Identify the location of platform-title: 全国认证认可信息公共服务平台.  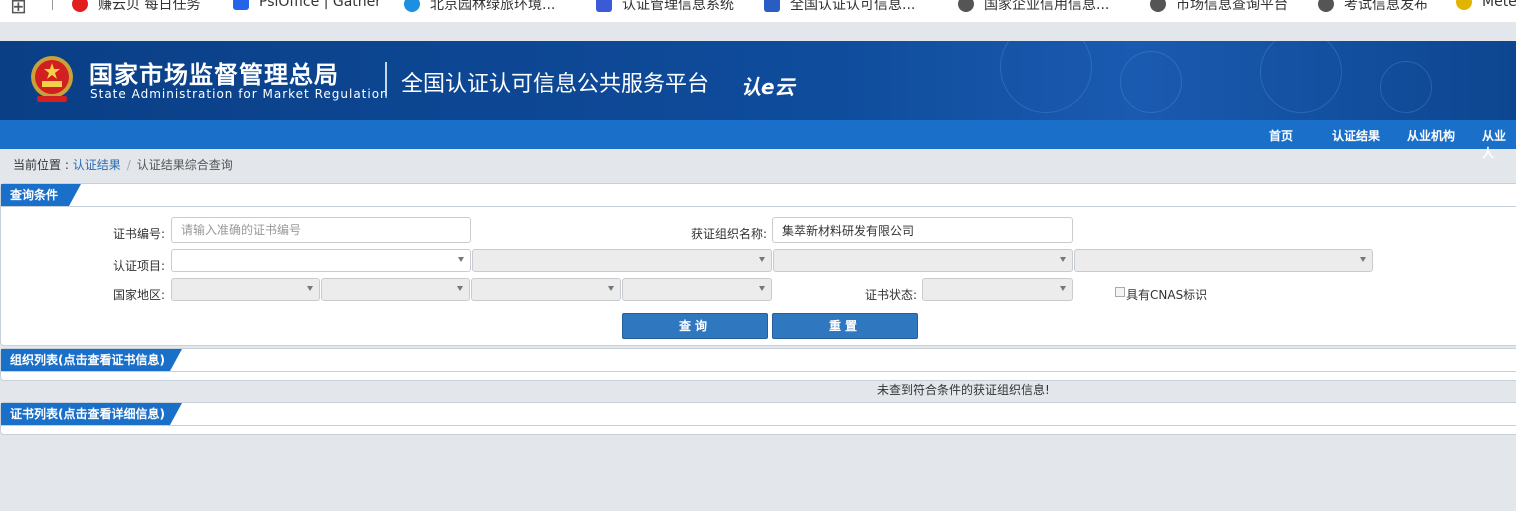
(555, 84).